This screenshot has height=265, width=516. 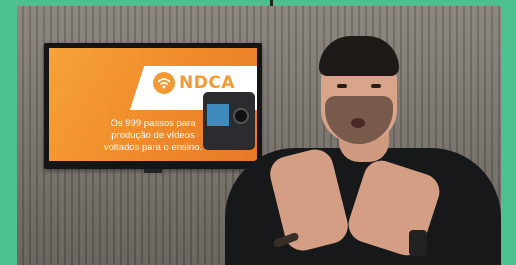 I want to click on wristwatch, so click(x=418, y=243).